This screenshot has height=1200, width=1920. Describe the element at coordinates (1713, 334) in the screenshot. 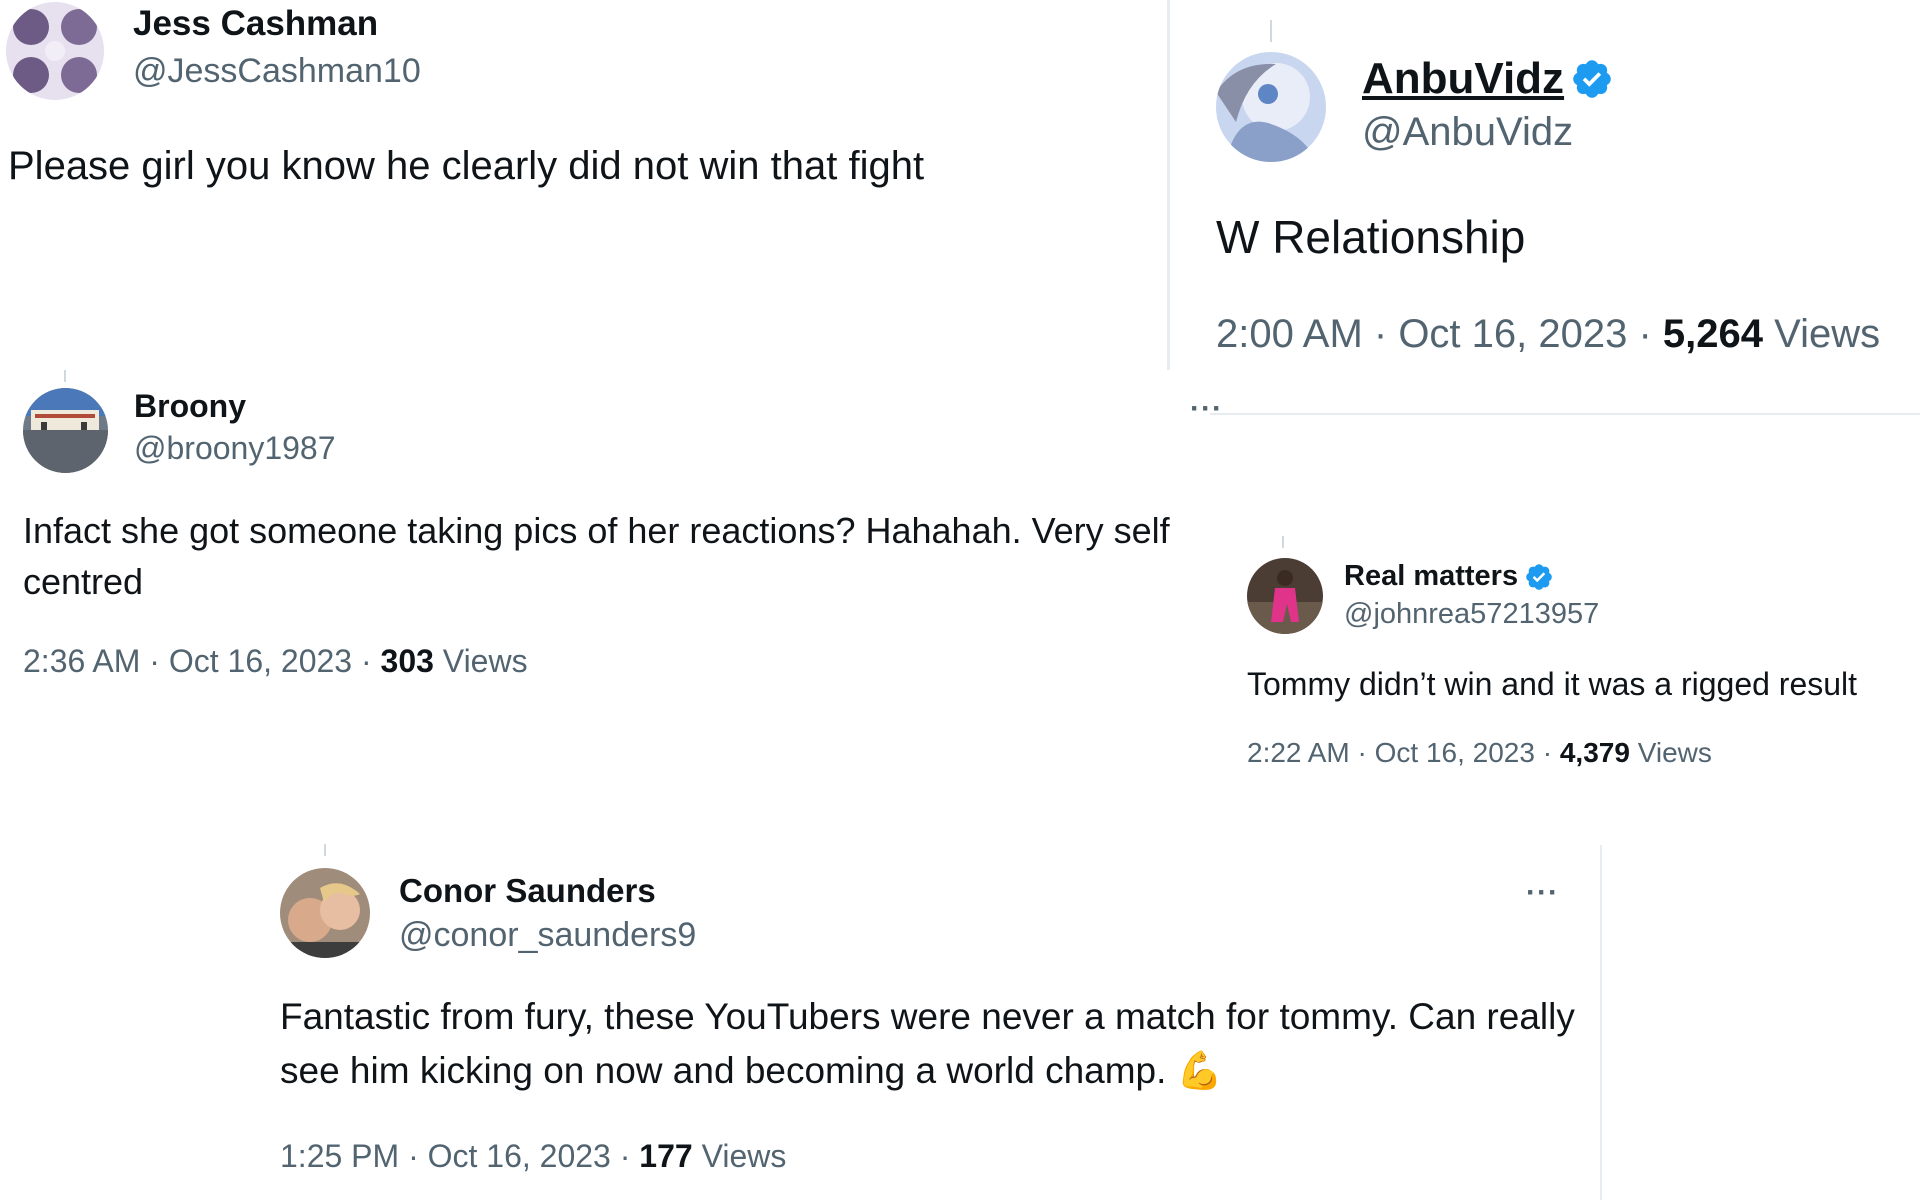

I see `views-count: 5,264` at that location.